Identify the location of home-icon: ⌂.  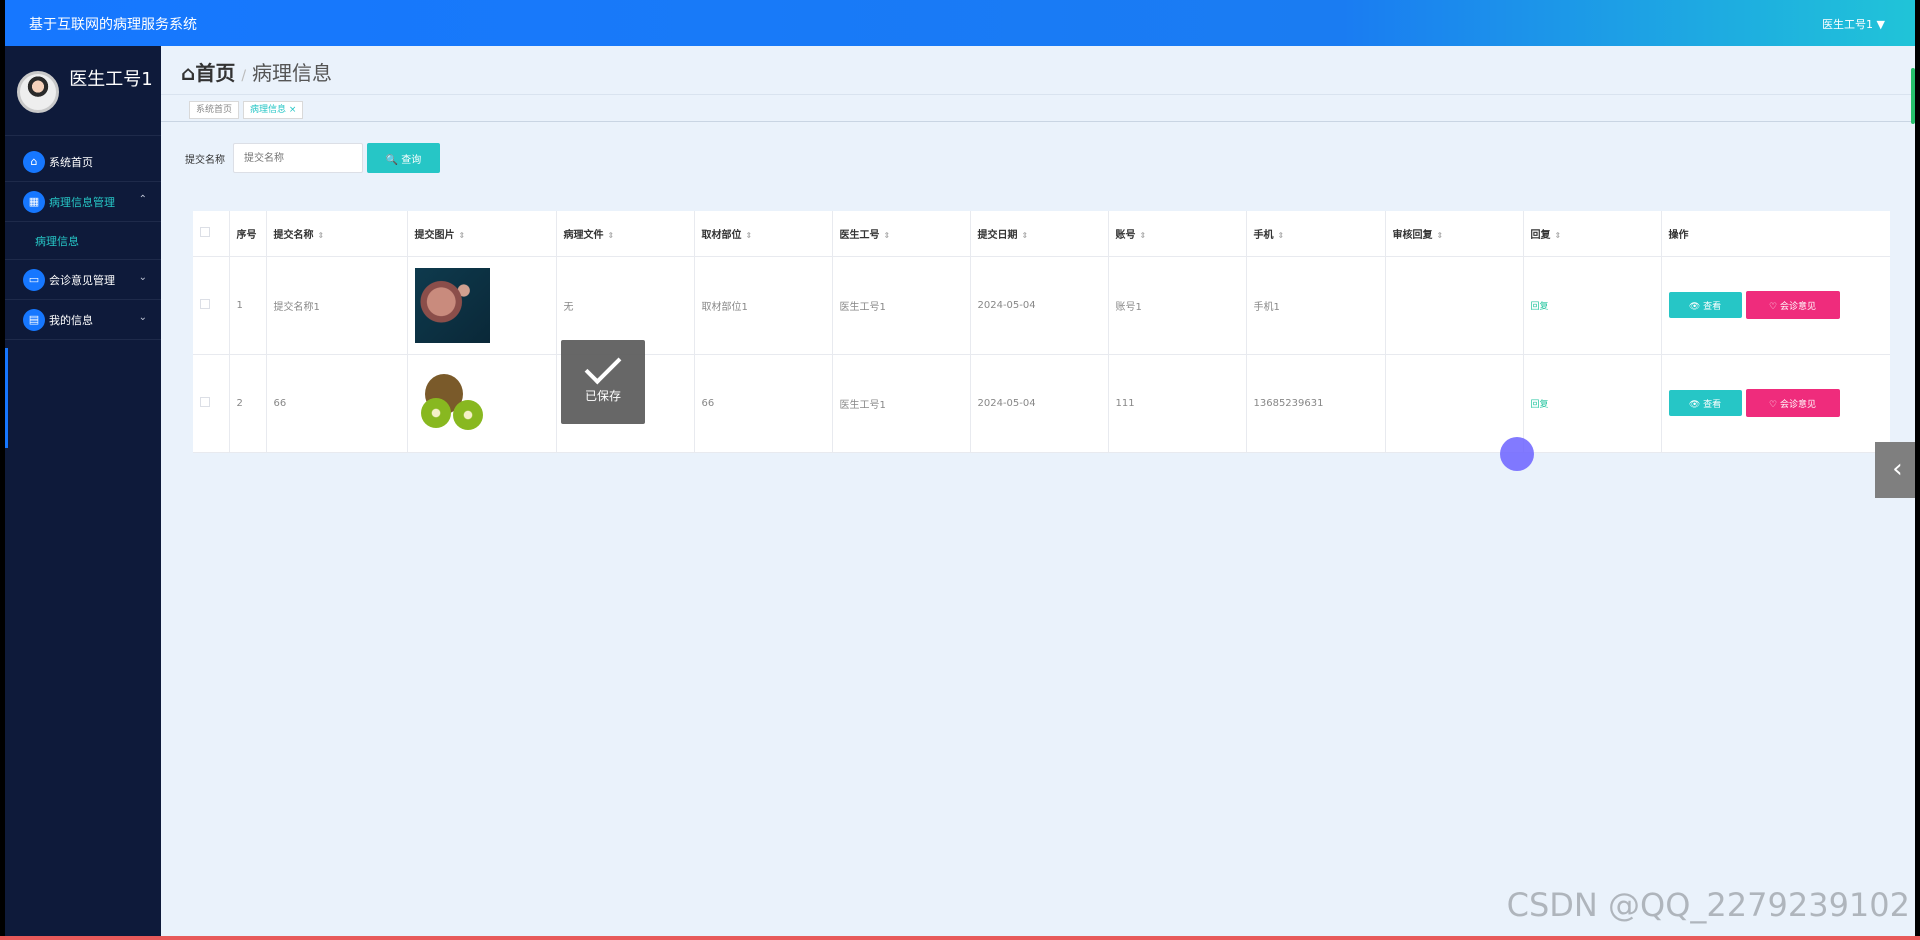
(34, 161).